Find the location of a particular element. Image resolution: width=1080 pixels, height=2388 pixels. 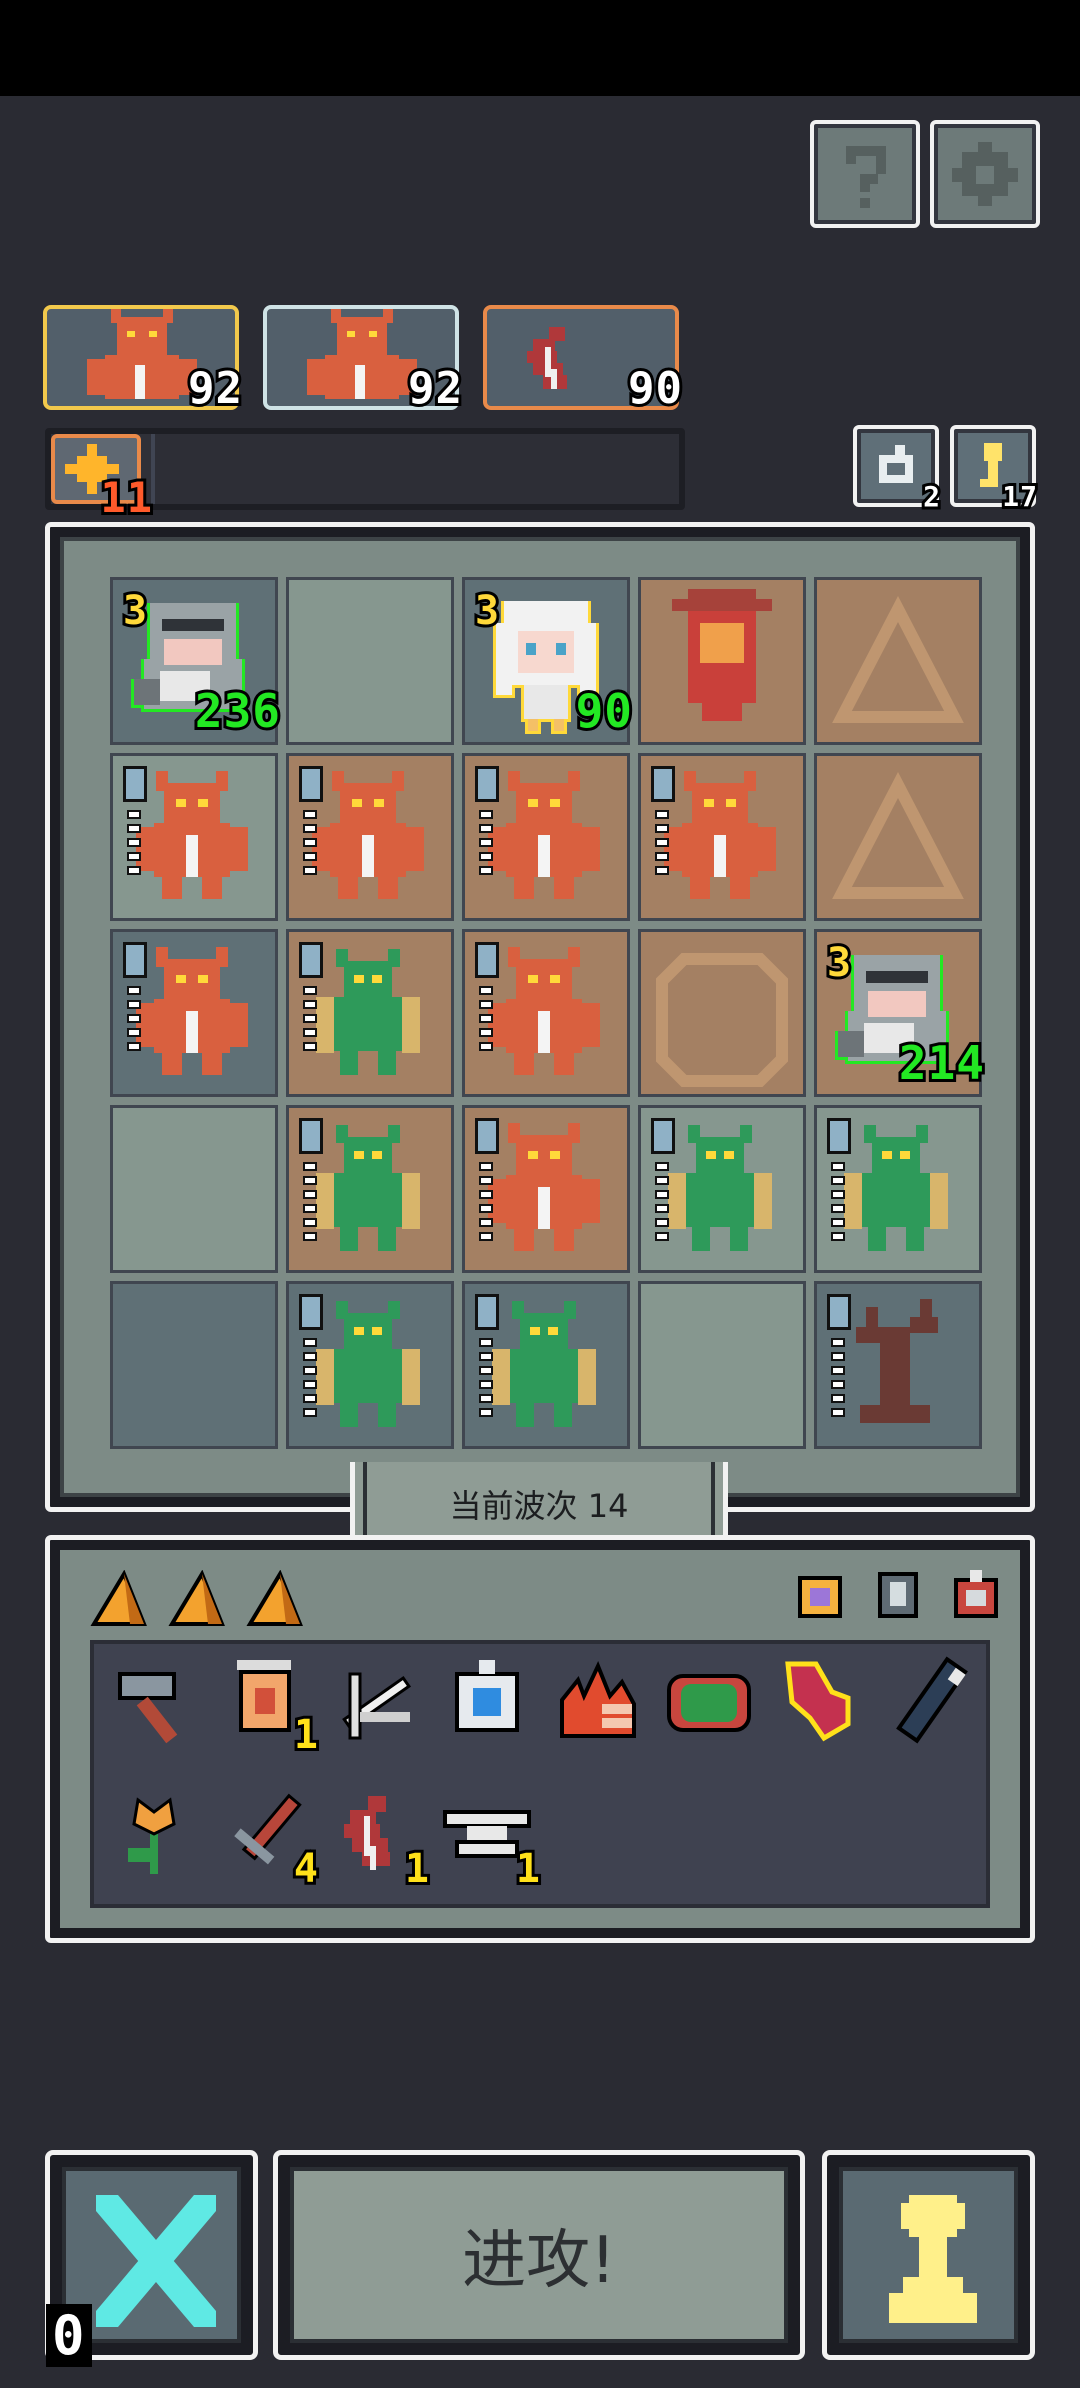

enemy-value: 92 is located at coordinates (435, 388).